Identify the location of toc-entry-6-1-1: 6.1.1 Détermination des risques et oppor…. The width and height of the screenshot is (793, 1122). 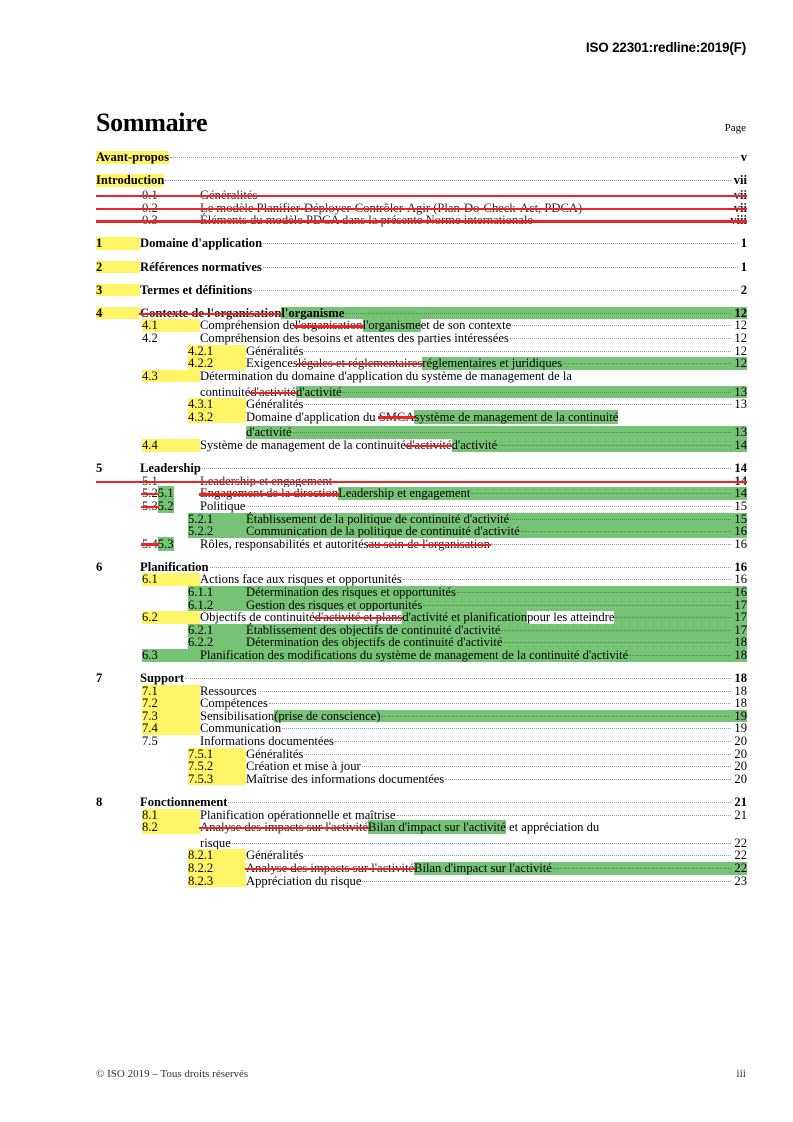
(421, 592).